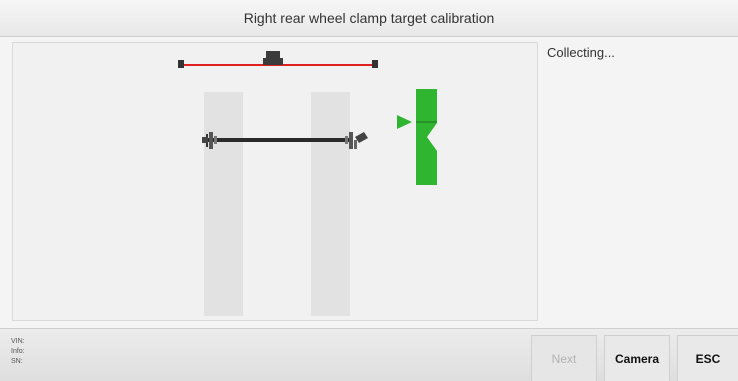  I want to click on left-lift-lane, so click(223, 204).